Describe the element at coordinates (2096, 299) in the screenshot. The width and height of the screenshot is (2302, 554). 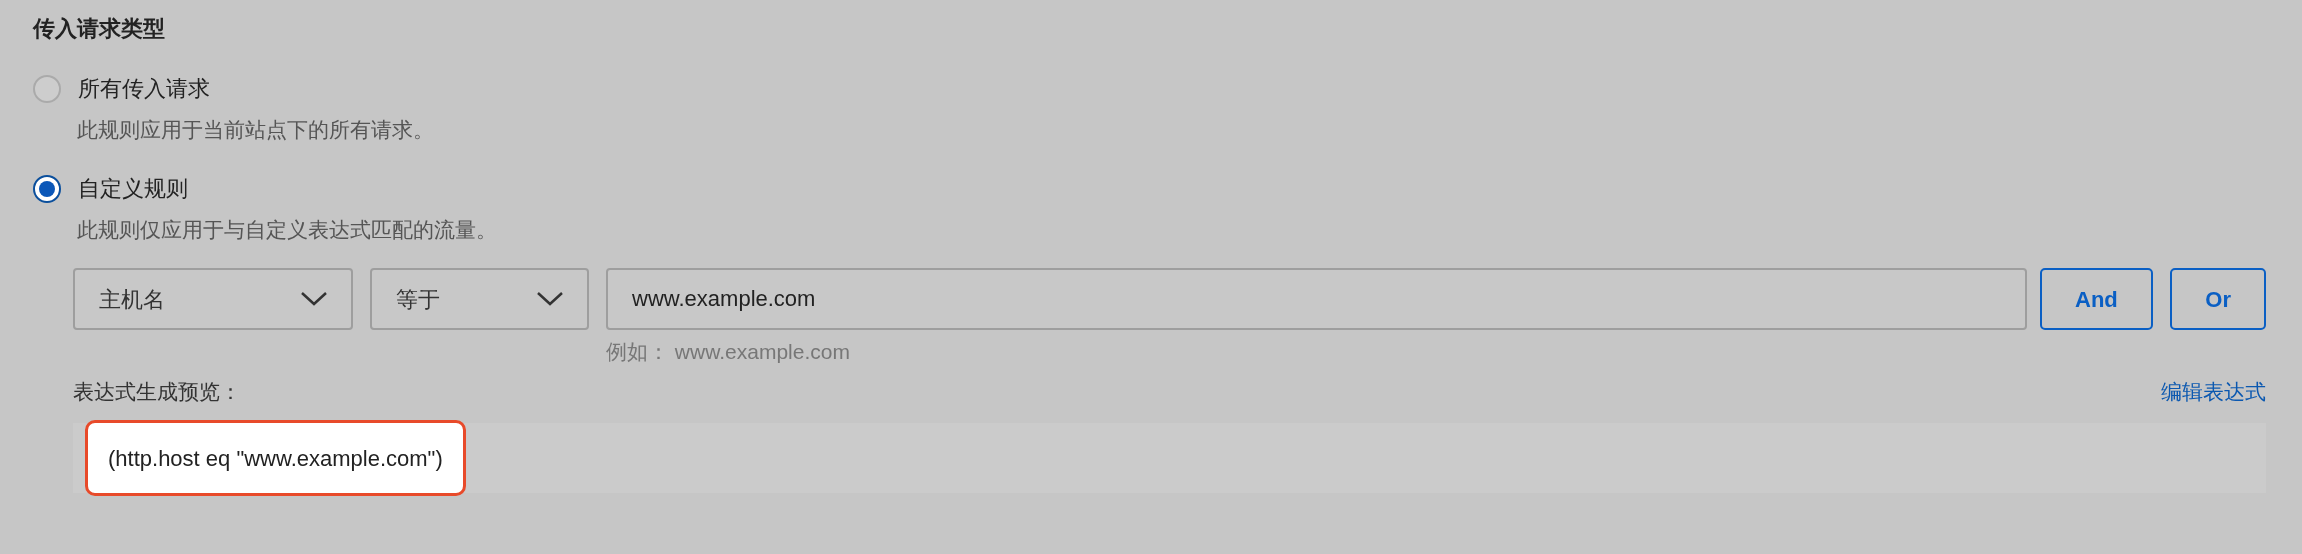
I see `logic-button: And` at that location.